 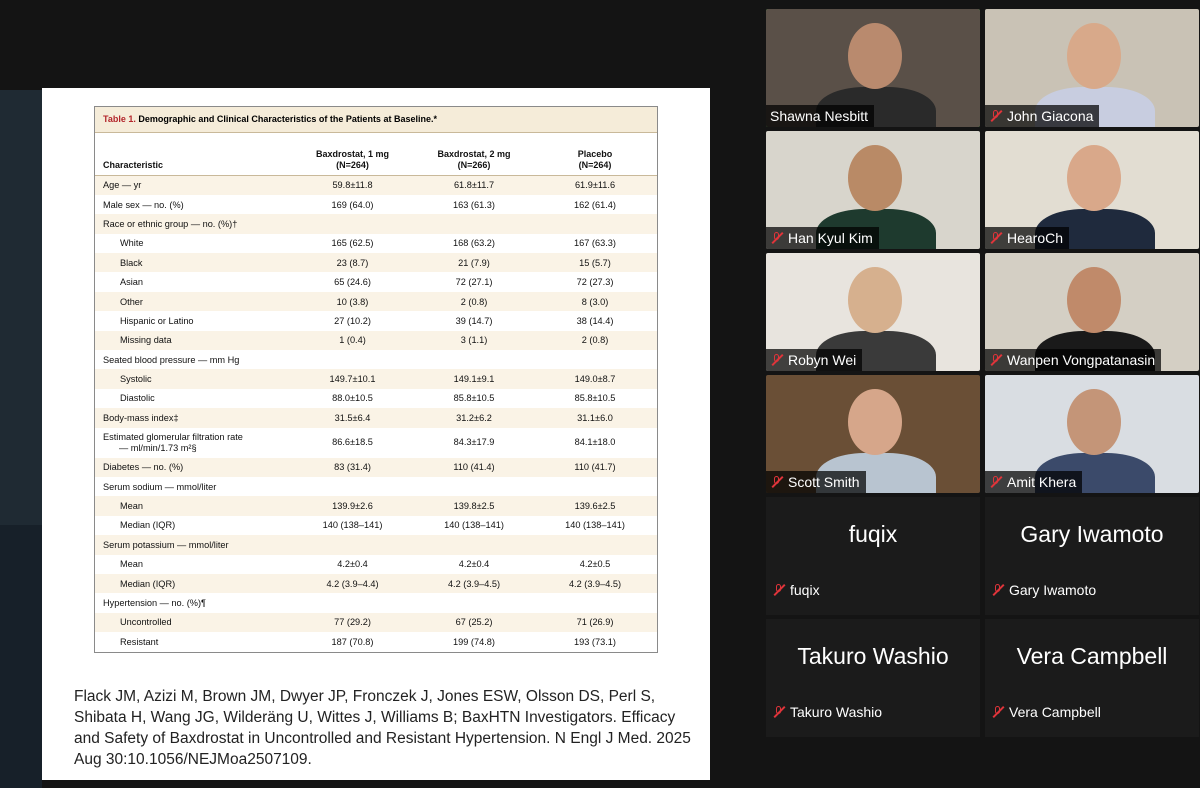 I want to click on cell-value: 193 (73.1), so click(x=595, y=641).